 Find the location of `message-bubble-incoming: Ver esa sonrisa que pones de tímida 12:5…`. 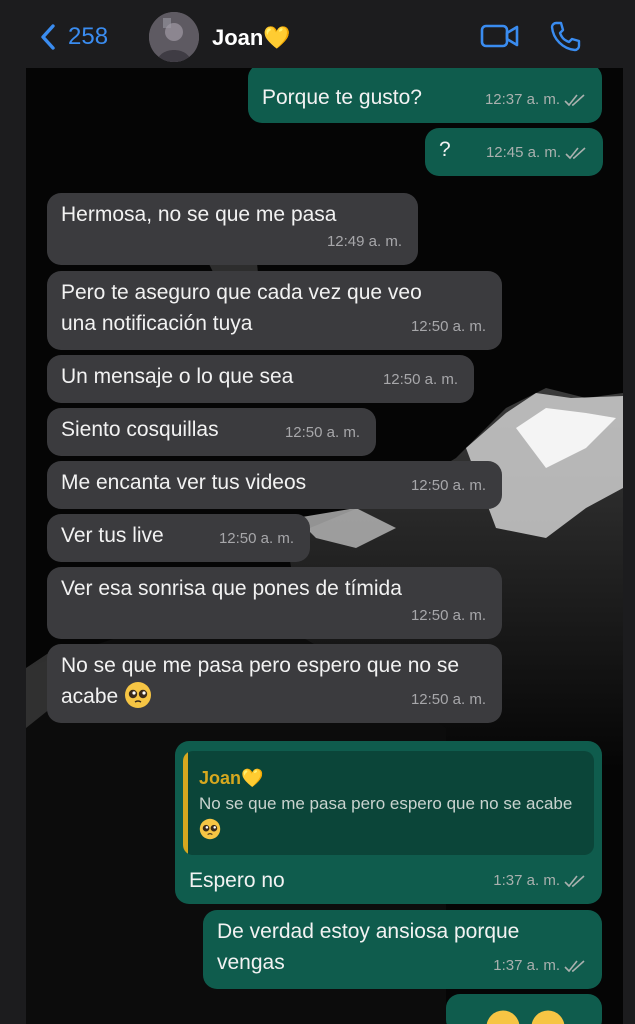

message-bubble-incoming: Ver esa sonrisa que pones de tímida 12:5… is located at coordinates (274, 603).